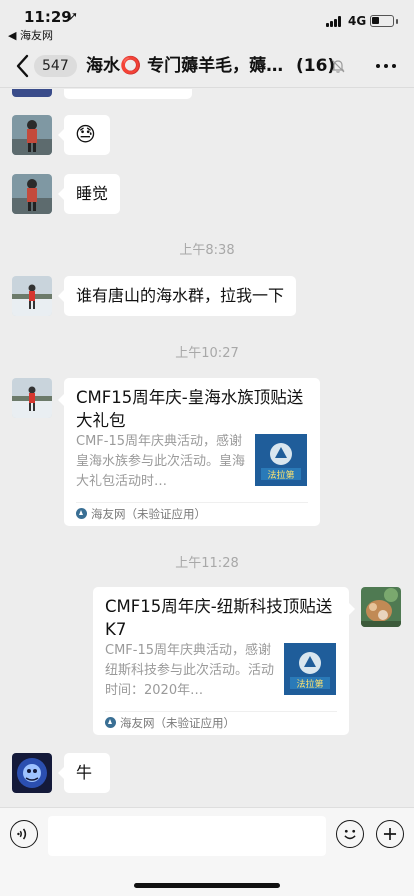 The height and width of the screenshot is (896, 414). I want to click on unread-count-badge: 547, so click(55, 66).